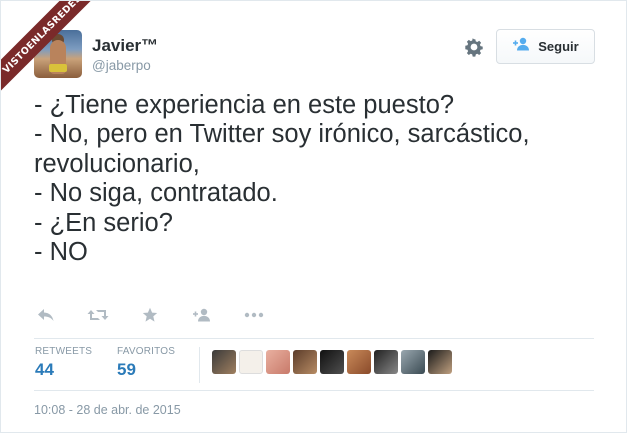 The image size is (627, 433). Describe the element at coordinates (125, 46) in the screenshot. I see `author-name: Javier™` at that location.